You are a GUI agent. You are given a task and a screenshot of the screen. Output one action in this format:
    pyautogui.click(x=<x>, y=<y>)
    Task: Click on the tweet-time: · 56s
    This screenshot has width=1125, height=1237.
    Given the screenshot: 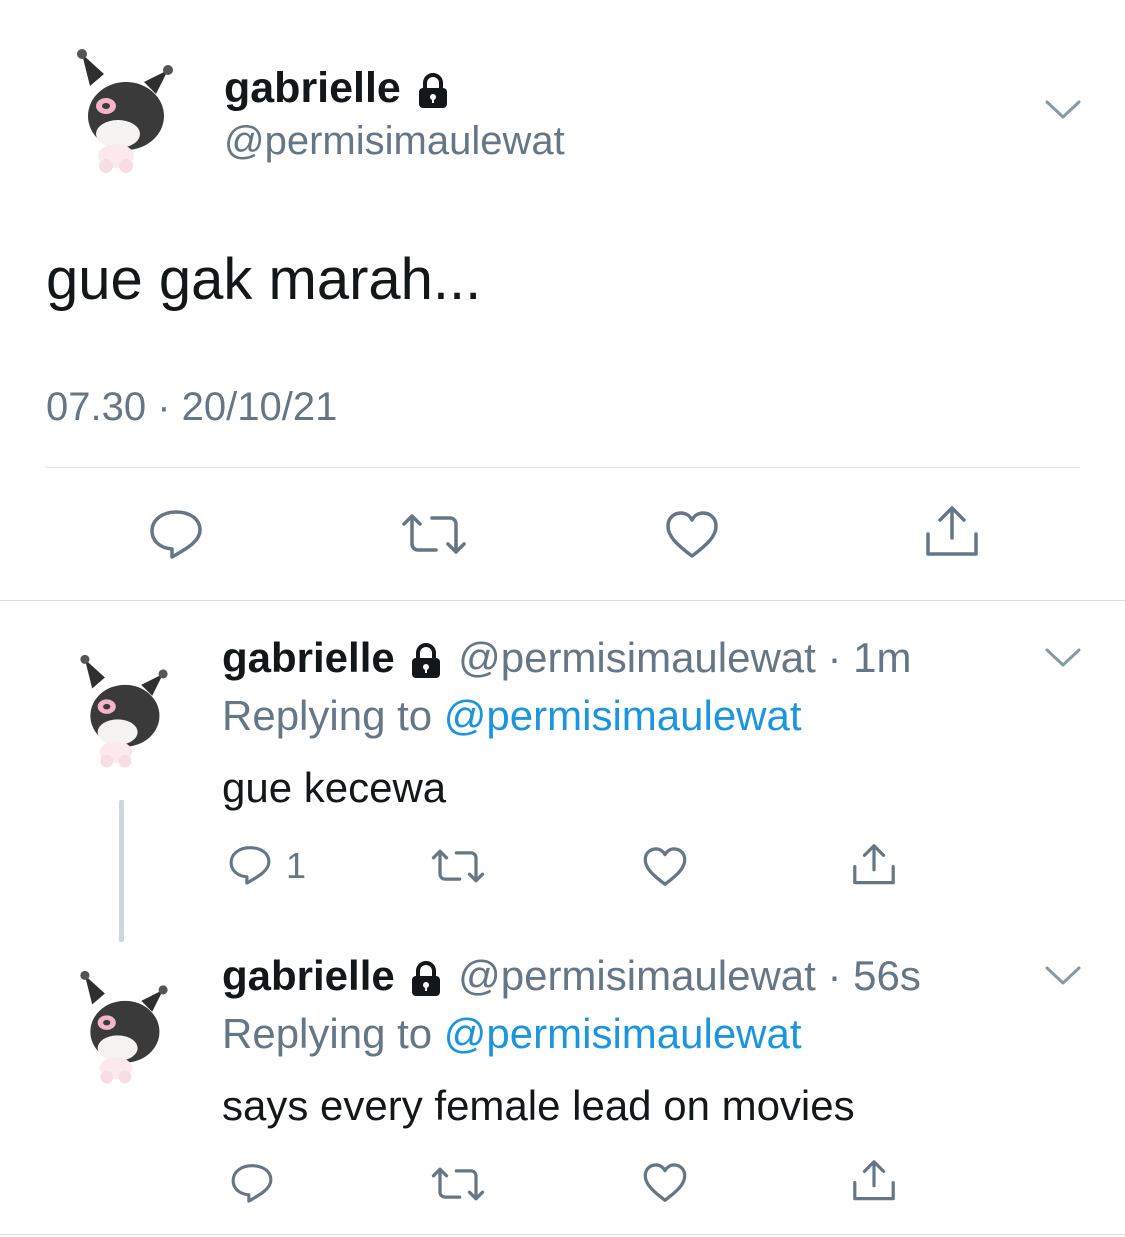 What is the action you would take?
    pyautogui.click(x=874, y=975)
    